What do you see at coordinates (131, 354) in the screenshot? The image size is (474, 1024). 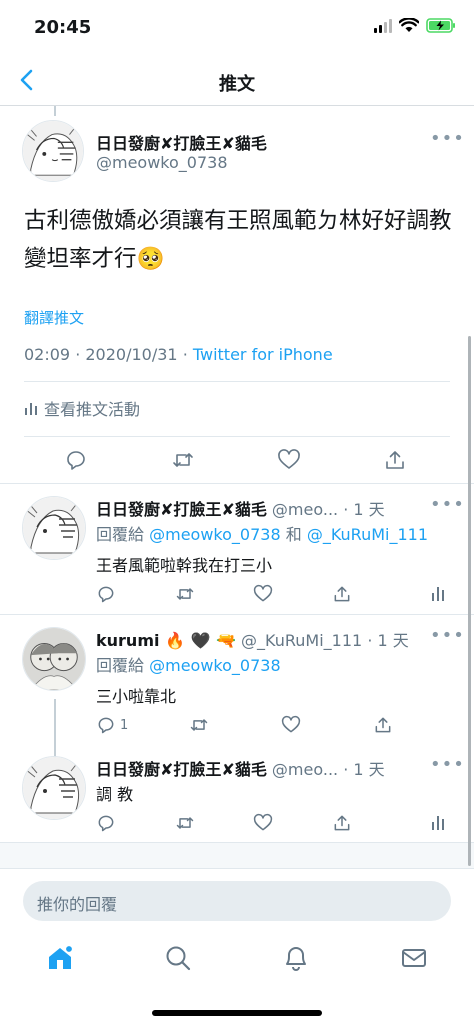 I see `tweet-date: 2020/10/31` at bounding box center [131, 354].